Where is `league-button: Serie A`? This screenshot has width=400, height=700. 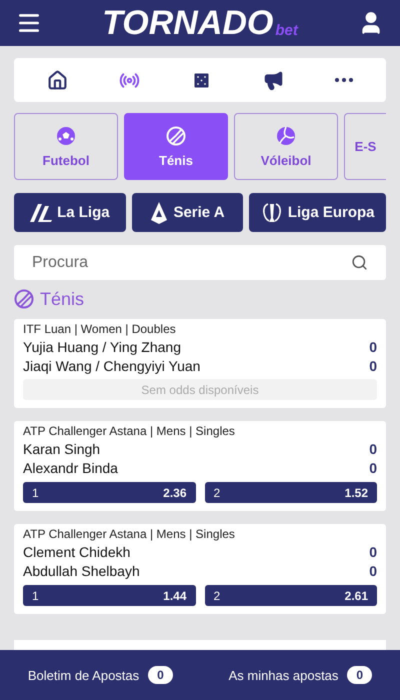
league-button: Serie A is located at coordinates (188, 212).